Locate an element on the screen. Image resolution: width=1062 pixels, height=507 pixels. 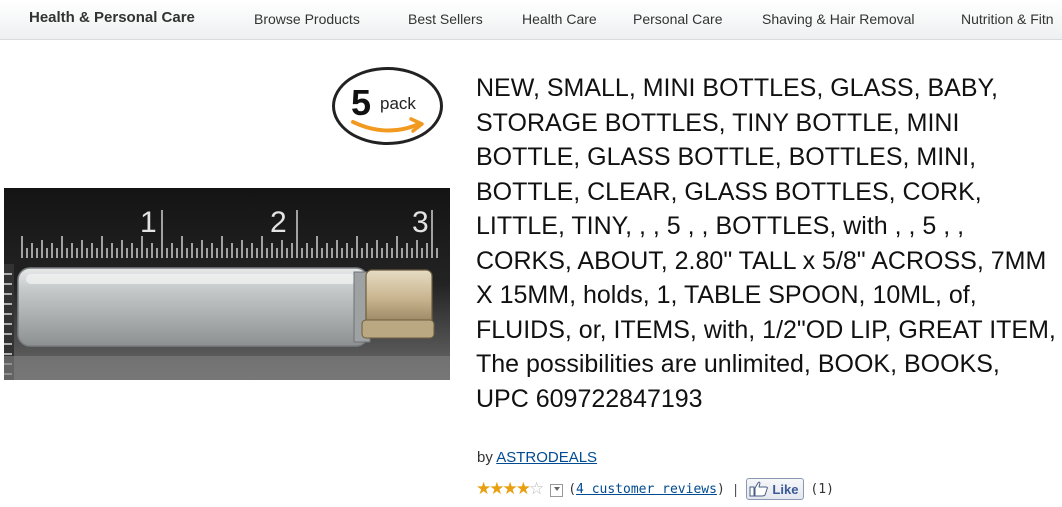
facebook-like-button: Like is located at coordinates (775, 489).